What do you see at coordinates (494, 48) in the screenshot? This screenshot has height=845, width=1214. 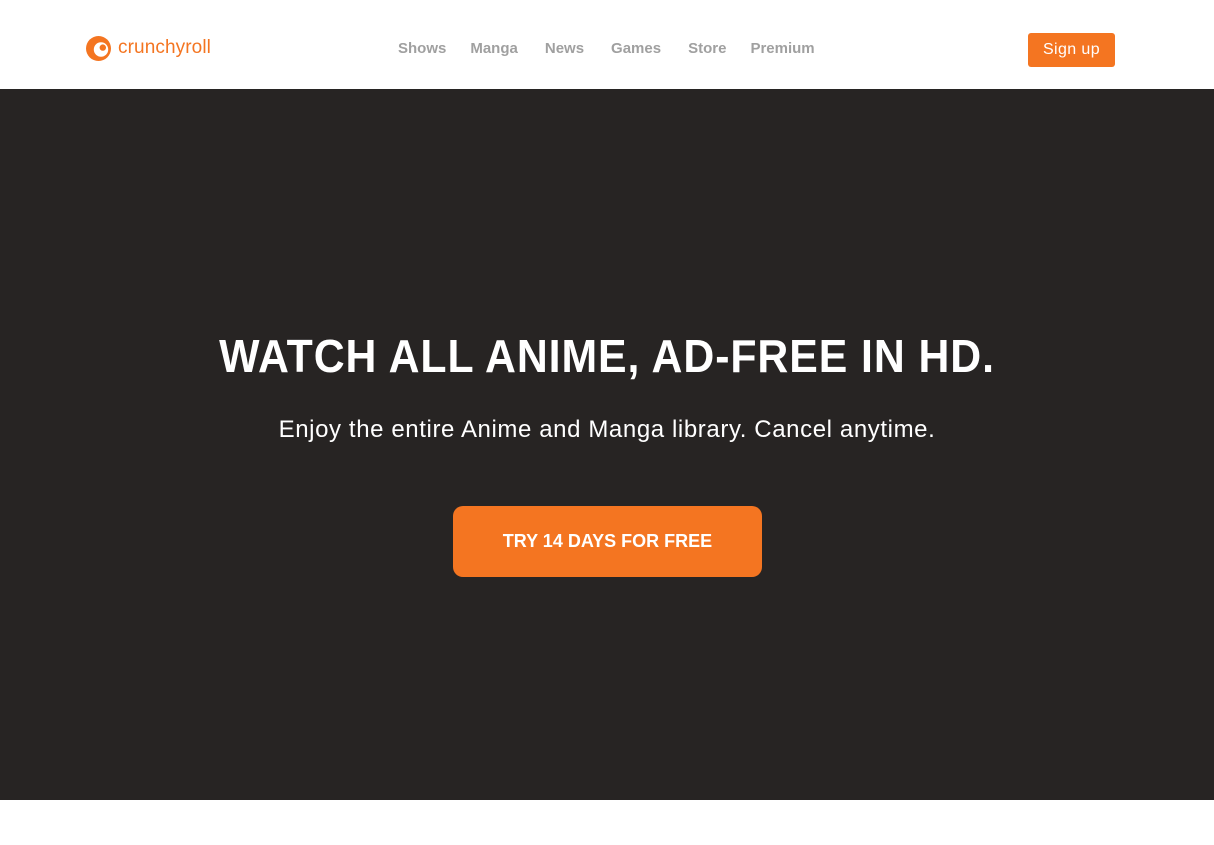 I see `nav-item-manga: Manga` at bounding box center [494, 48].